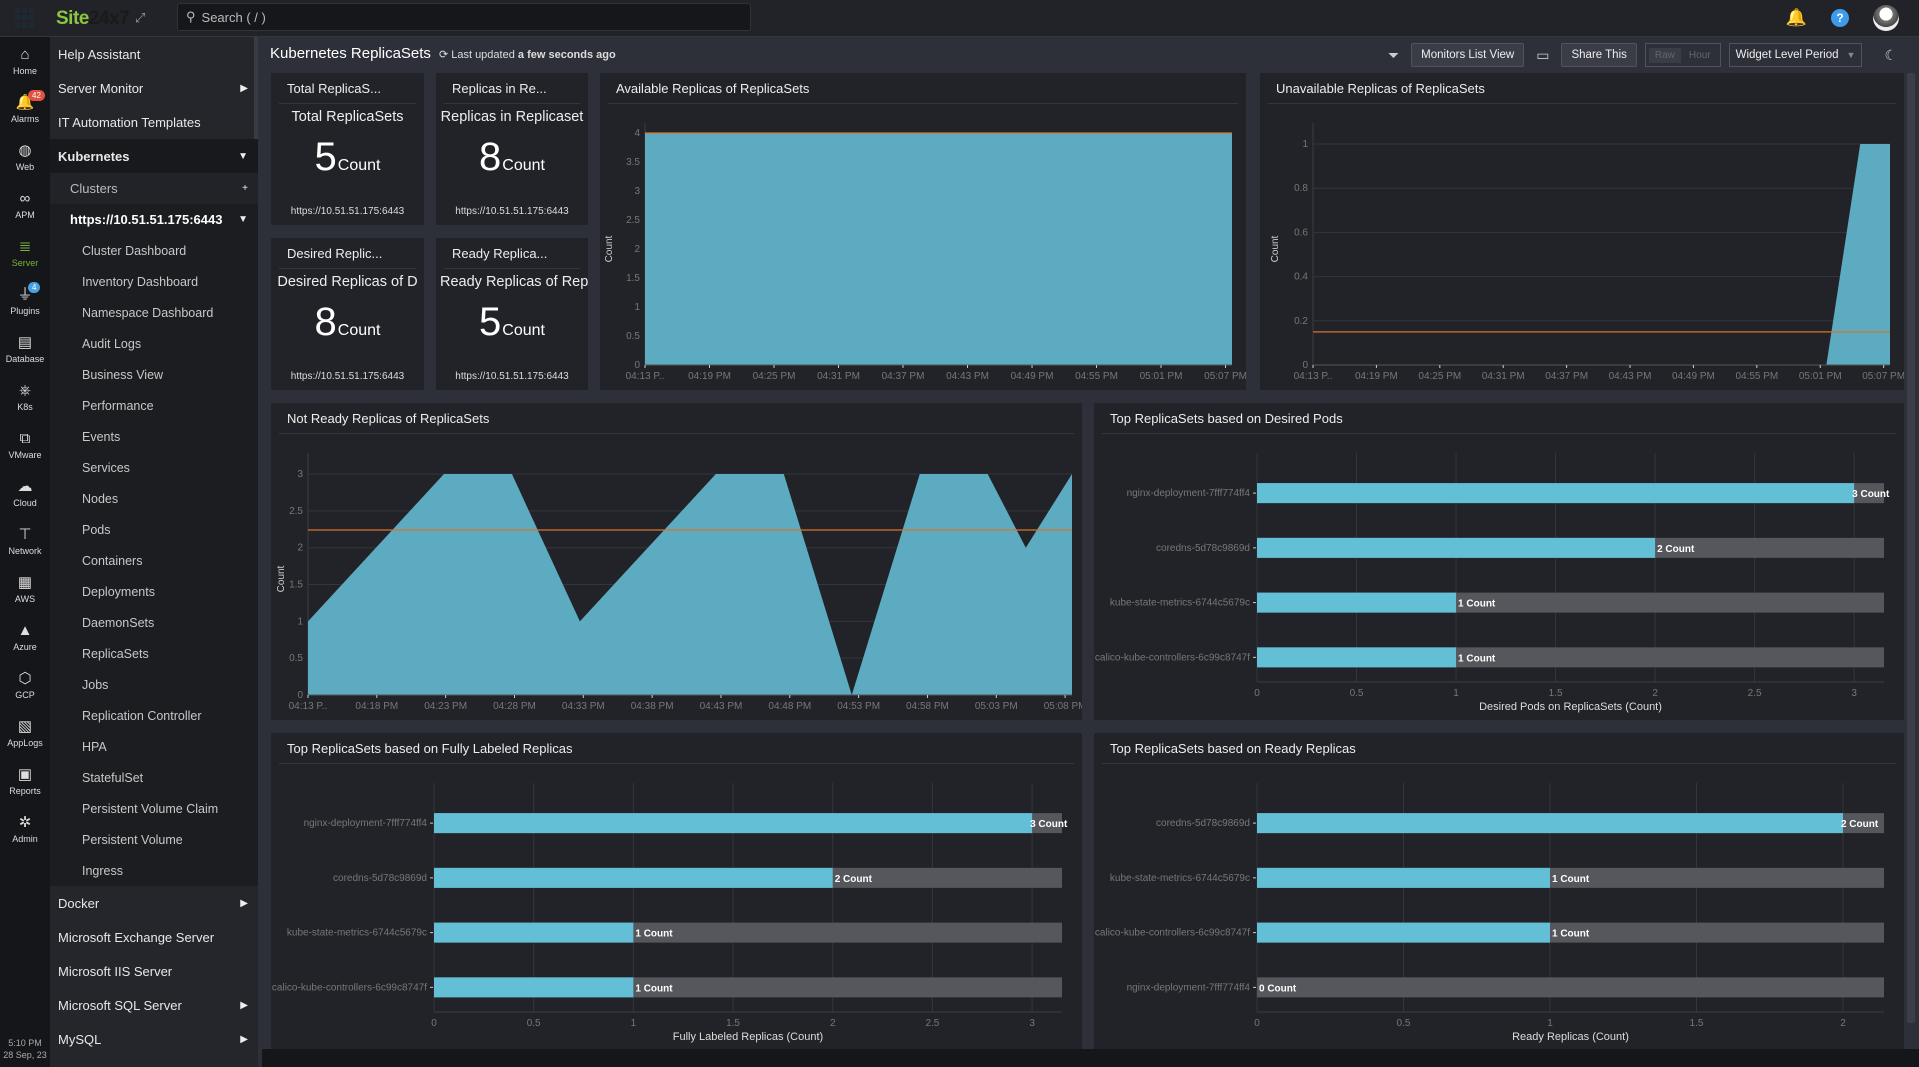 This screenshot has width=1919, height=1067. Describe the element at coordinates (25, 205) in the screenshot. I see `rail-item-apm: ∞ APM` at that location.